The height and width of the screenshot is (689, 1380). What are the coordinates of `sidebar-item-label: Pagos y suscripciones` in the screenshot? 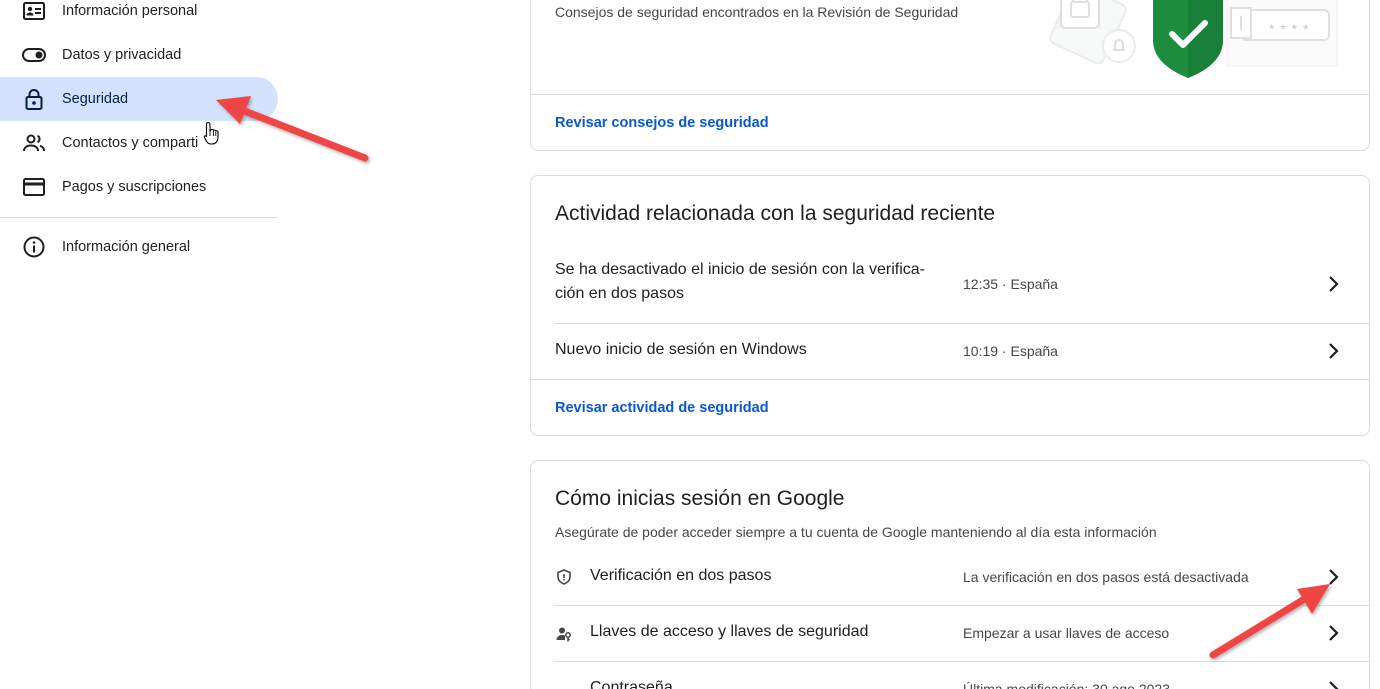 It's located at (134, 187).